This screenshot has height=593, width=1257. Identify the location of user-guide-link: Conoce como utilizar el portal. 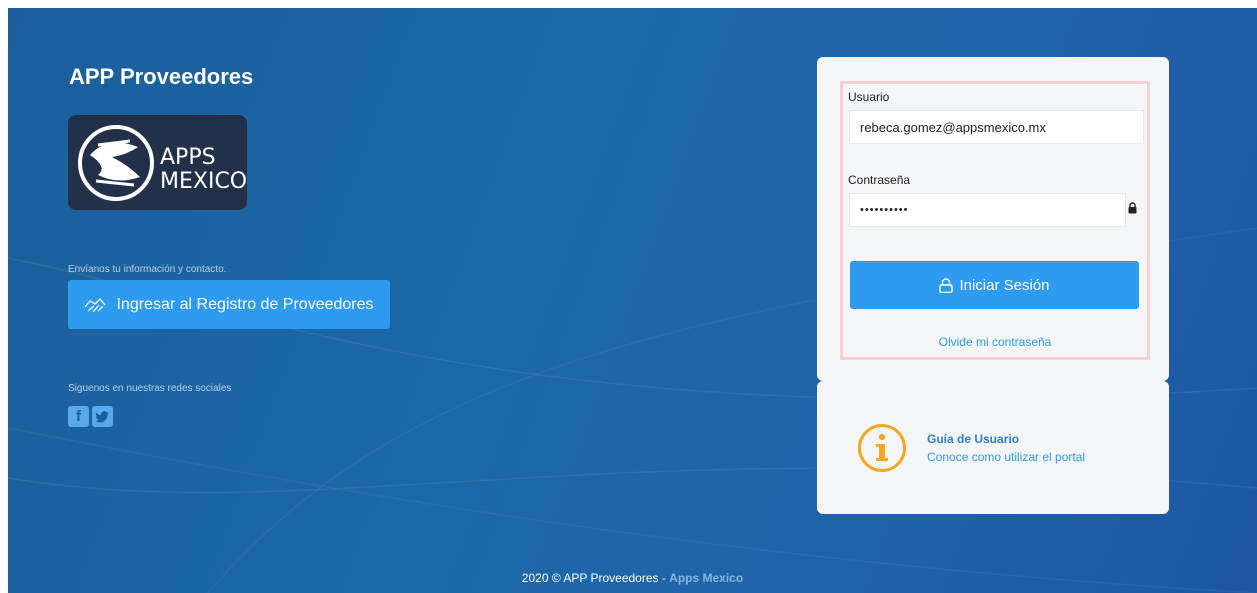
(1006, 457).